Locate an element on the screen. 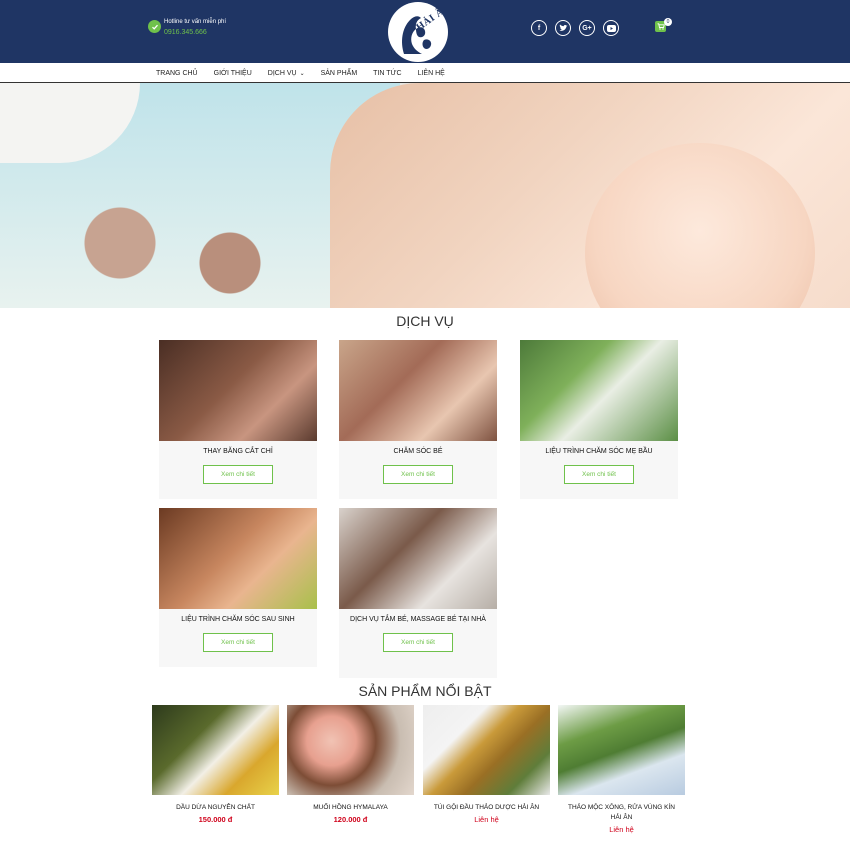 The width and height of the screenshot is (850, 850). phone-check-icon is located at coordinates (154, 26).